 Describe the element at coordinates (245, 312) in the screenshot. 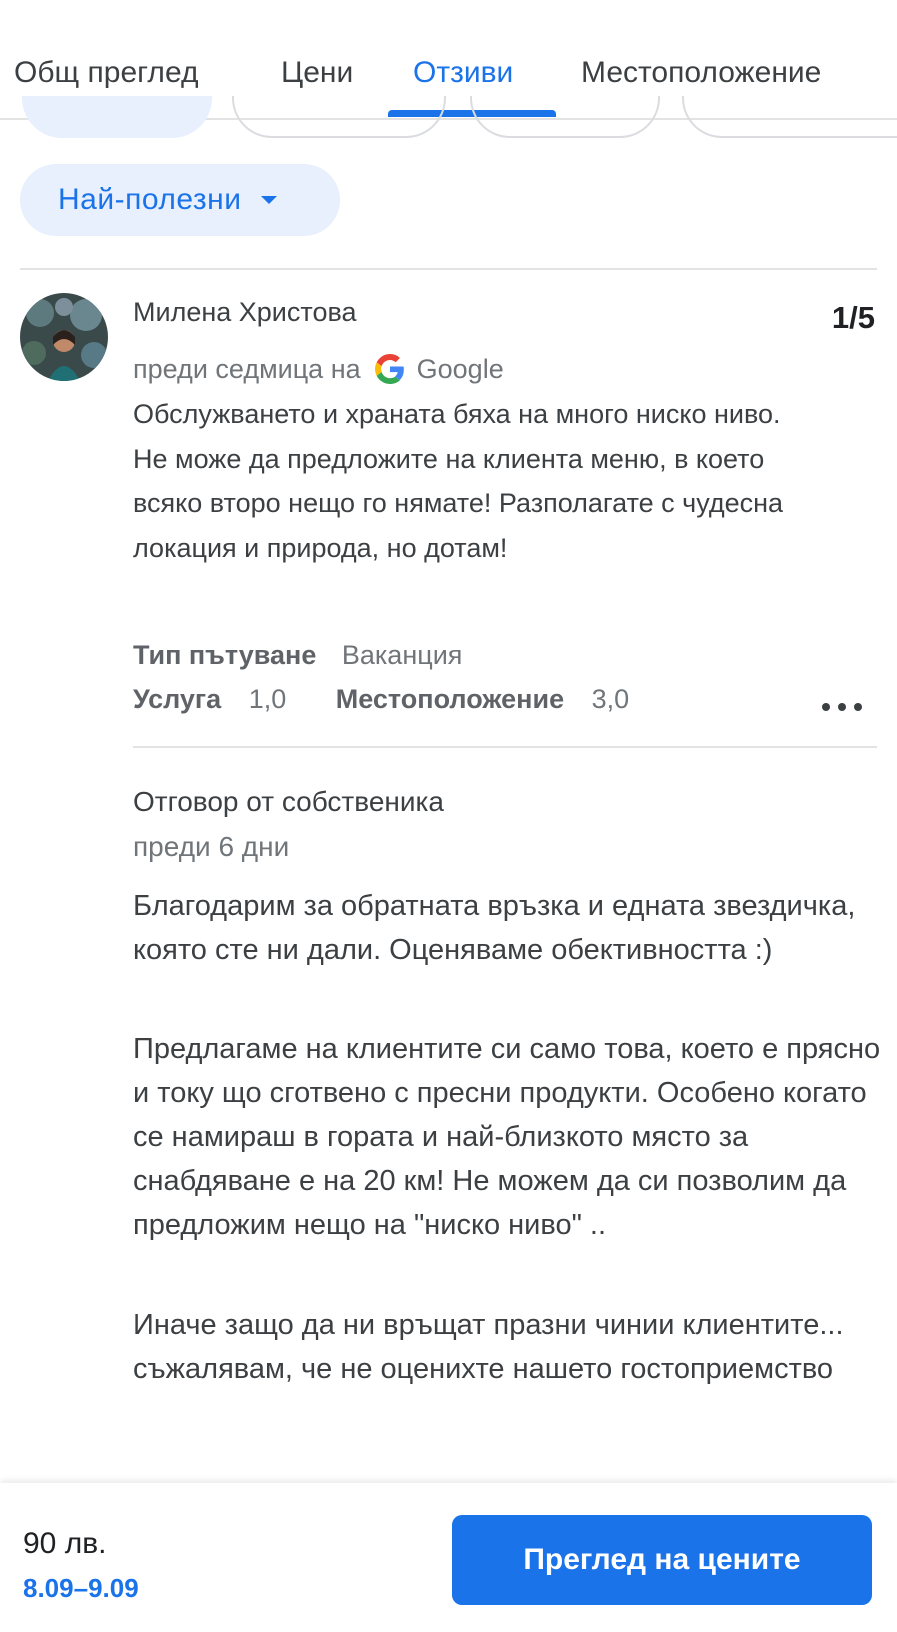

I see `reviewer-name: Милена Христова` at that location.